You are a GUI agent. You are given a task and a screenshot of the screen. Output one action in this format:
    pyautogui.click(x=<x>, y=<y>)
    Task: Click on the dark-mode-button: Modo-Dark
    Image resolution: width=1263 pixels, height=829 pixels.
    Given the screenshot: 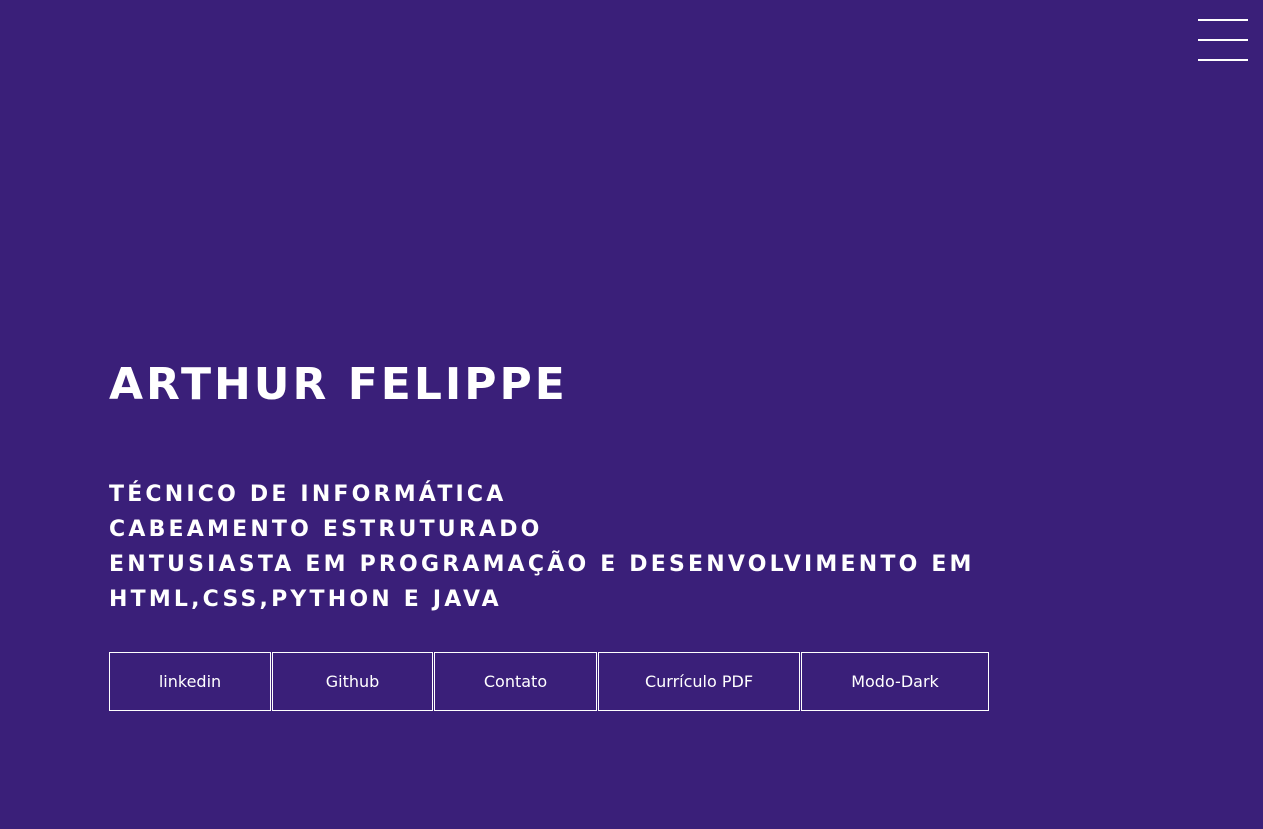 What is the action you would take?
    pyautogui.click(x=895, y=681)
    